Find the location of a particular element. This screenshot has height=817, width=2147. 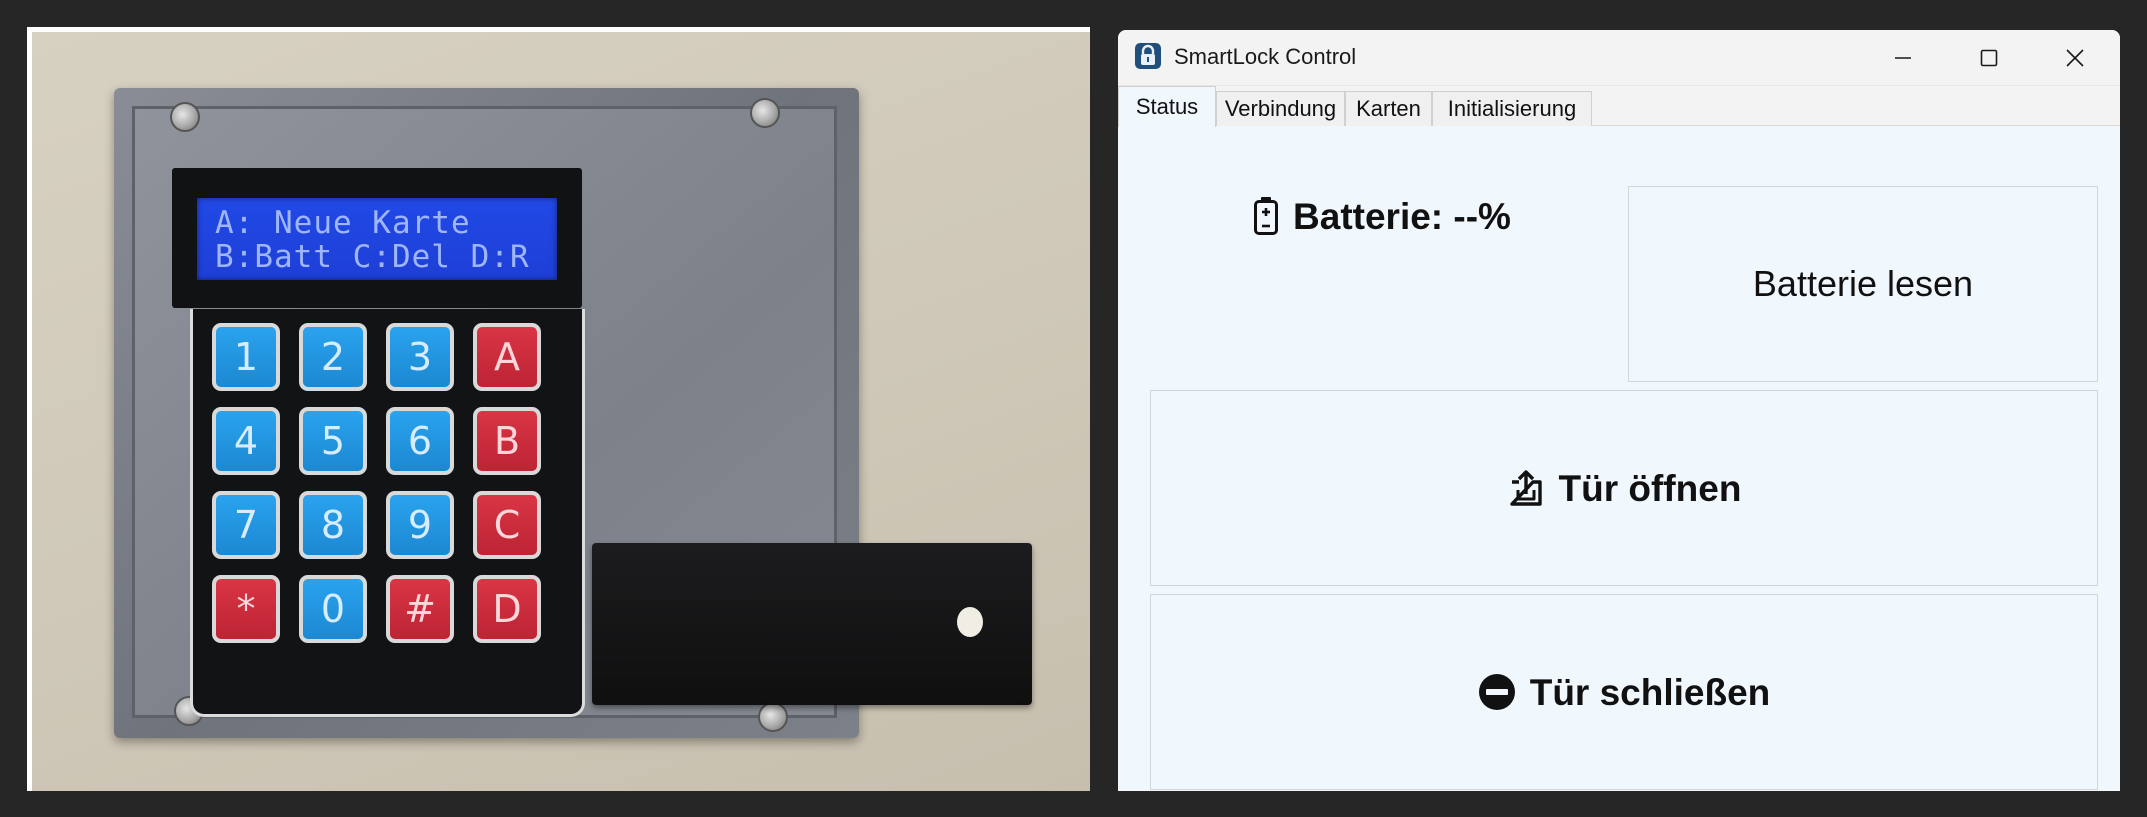

keypad-key: # is located at coordinates (420, 609).